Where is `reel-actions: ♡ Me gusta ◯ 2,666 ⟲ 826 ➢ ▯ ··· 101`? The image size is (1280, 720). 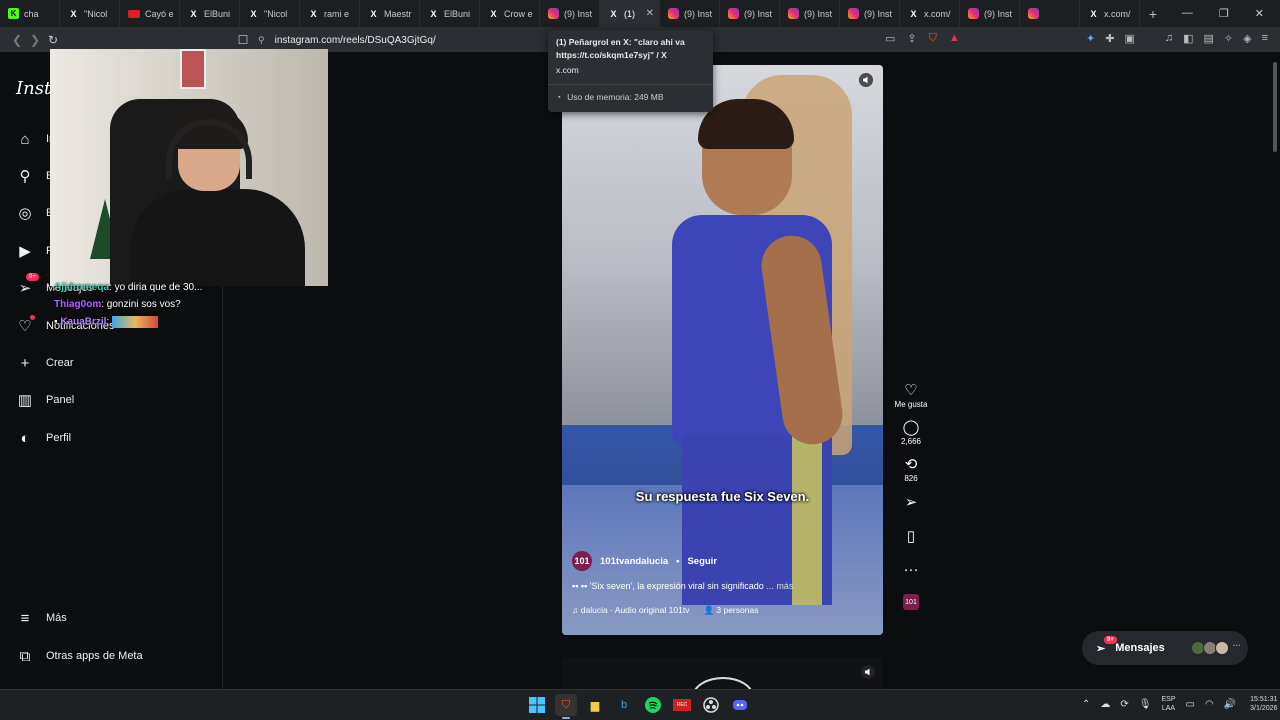
reel-actions: ♡ Me gusta ◯ 2,666 ⟲ 826 ➢ ▯ ··· 101 is located at coordinates (911, 496).